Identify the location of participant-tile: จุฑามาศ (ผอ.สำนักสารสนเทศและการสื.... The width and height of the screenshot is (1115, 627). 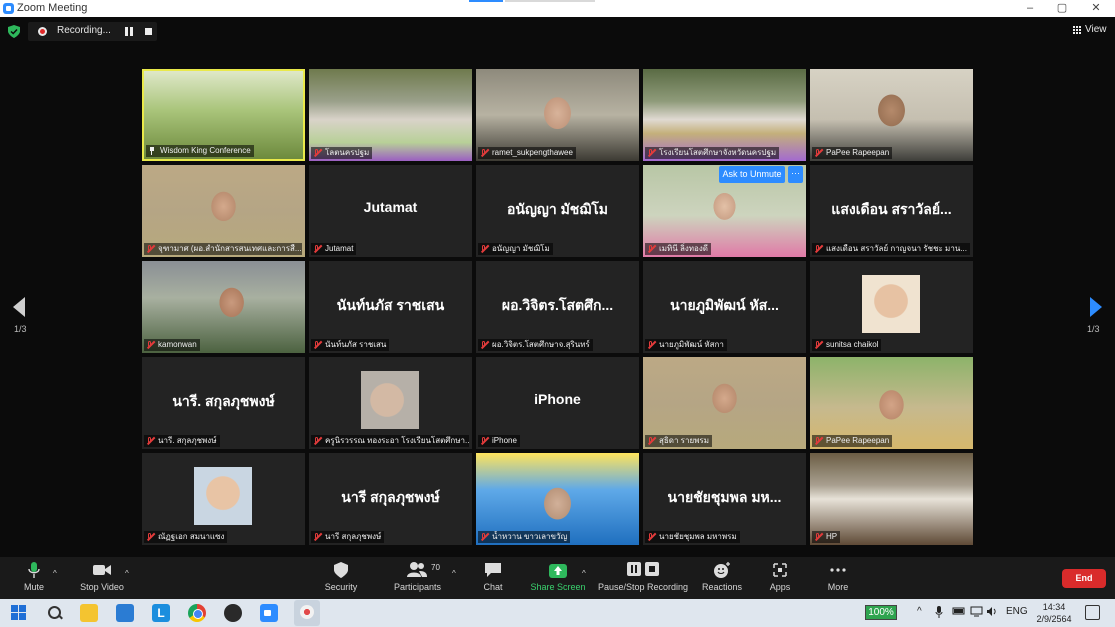
(223, 211).